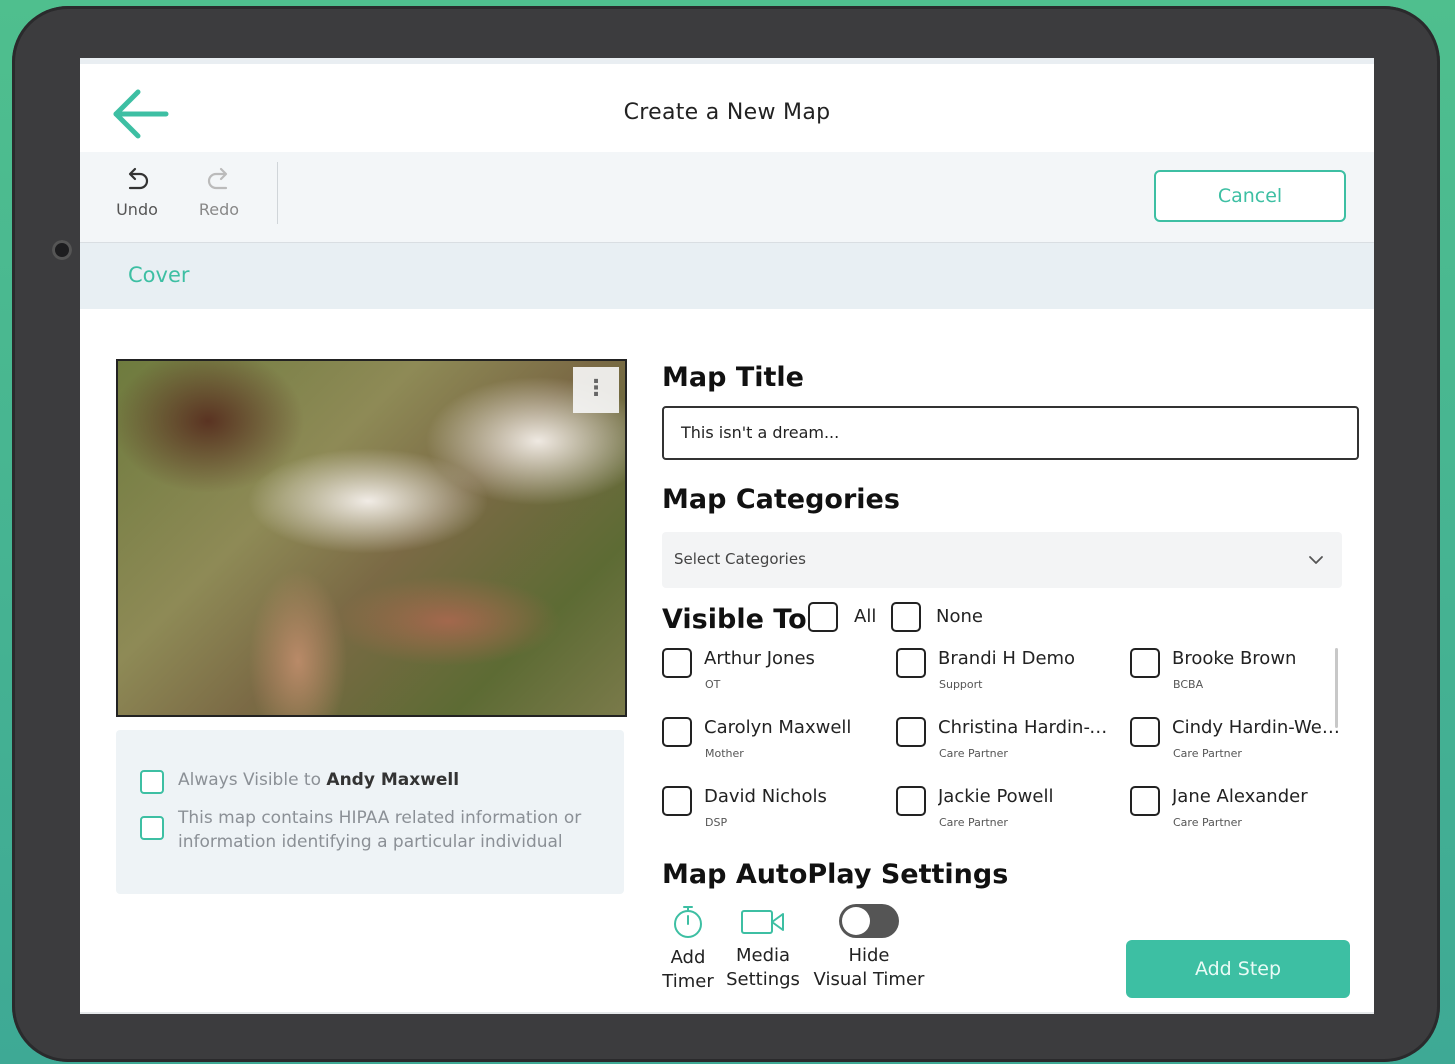 The height and width of the screenshot is (1064, 1455). I want to click on person-role: DSP, so click(716, 822).